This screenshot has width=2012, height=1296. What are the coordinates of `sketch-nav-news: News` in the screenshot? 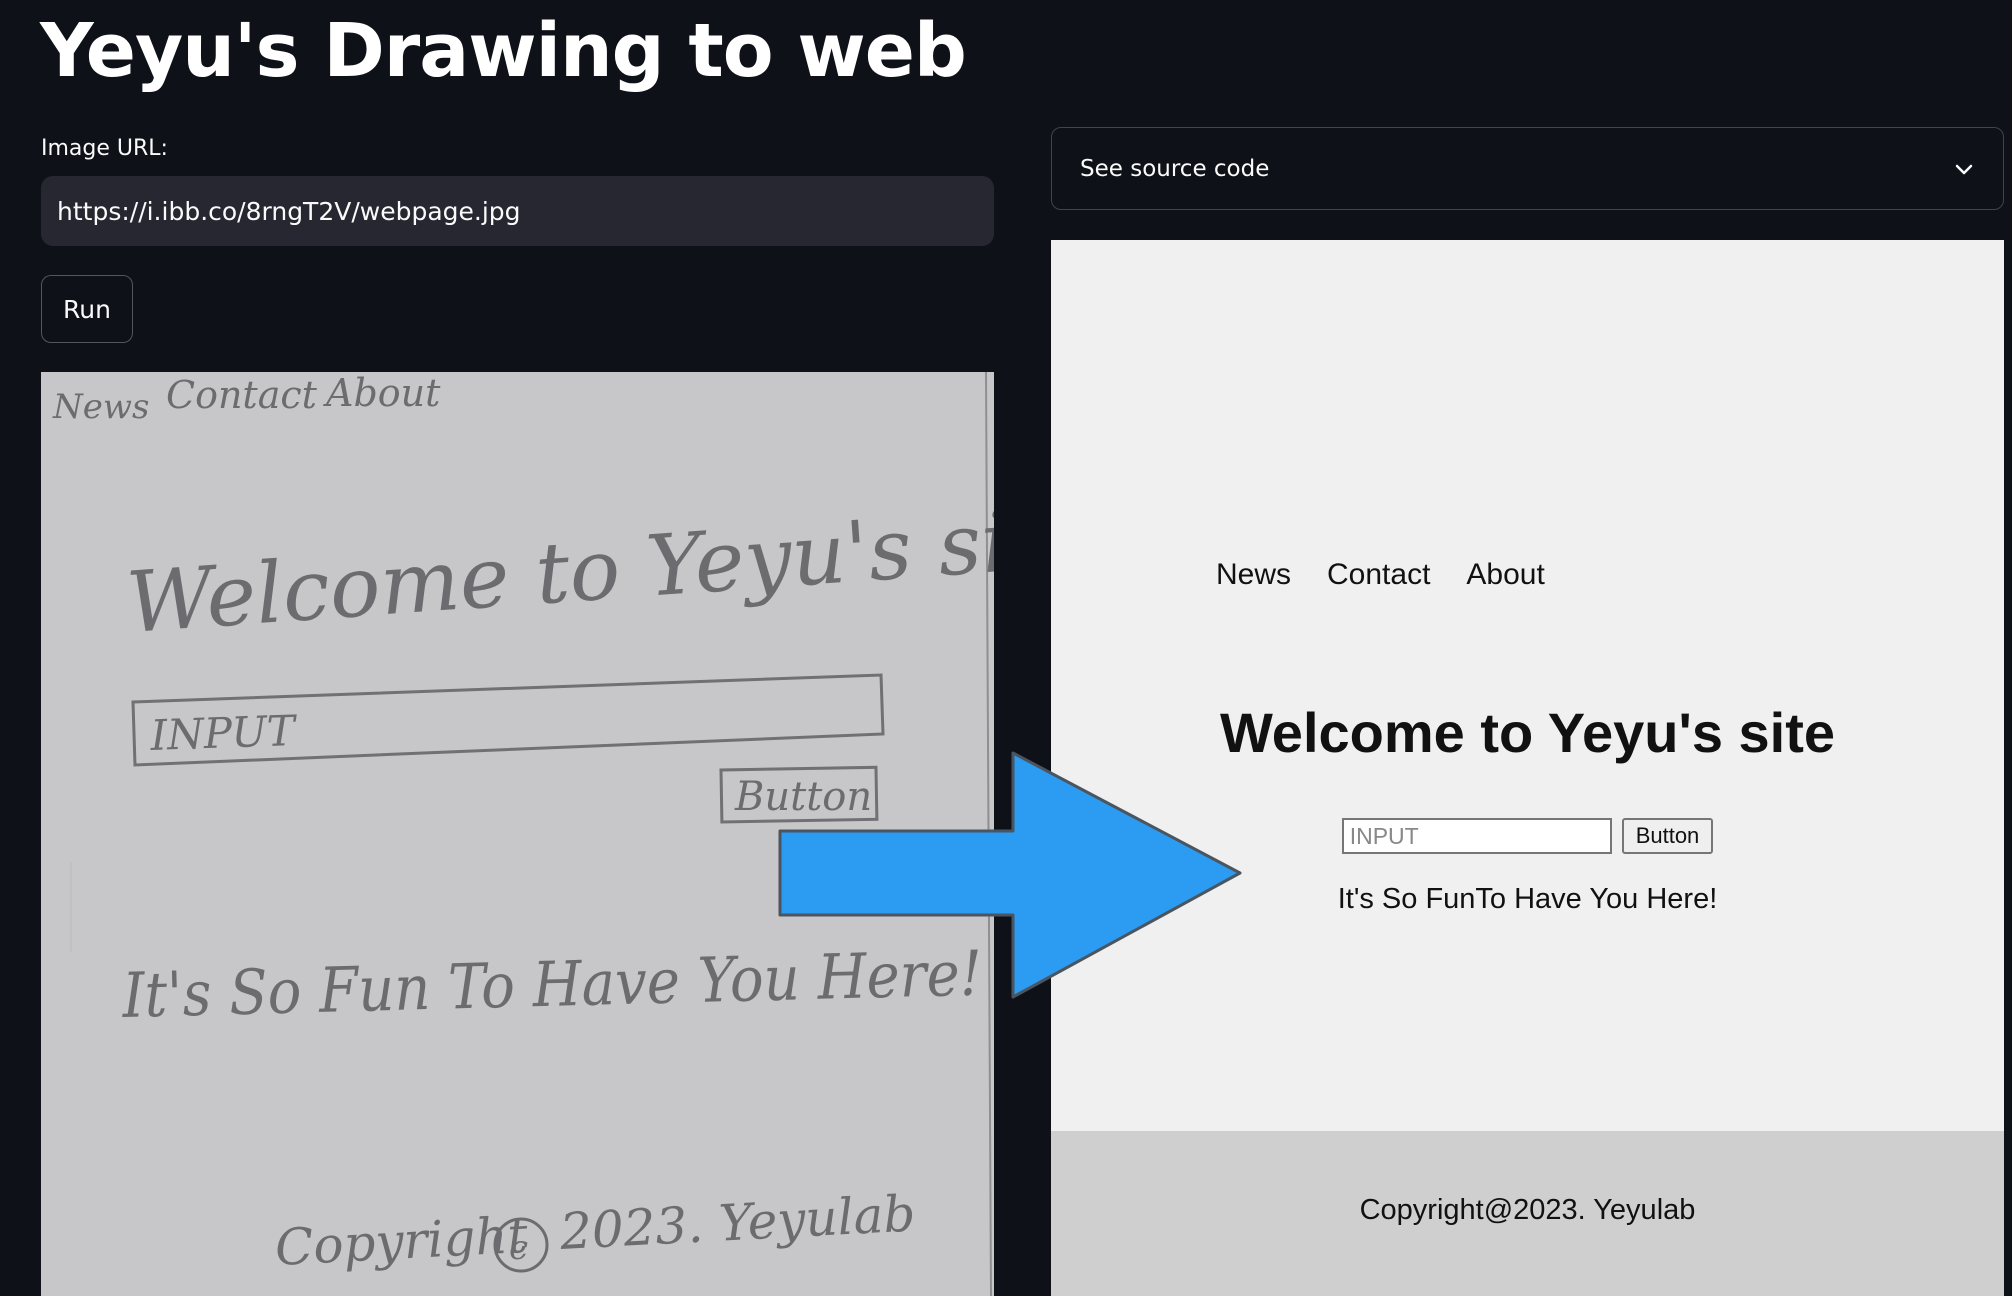 It's located at (100, 407).